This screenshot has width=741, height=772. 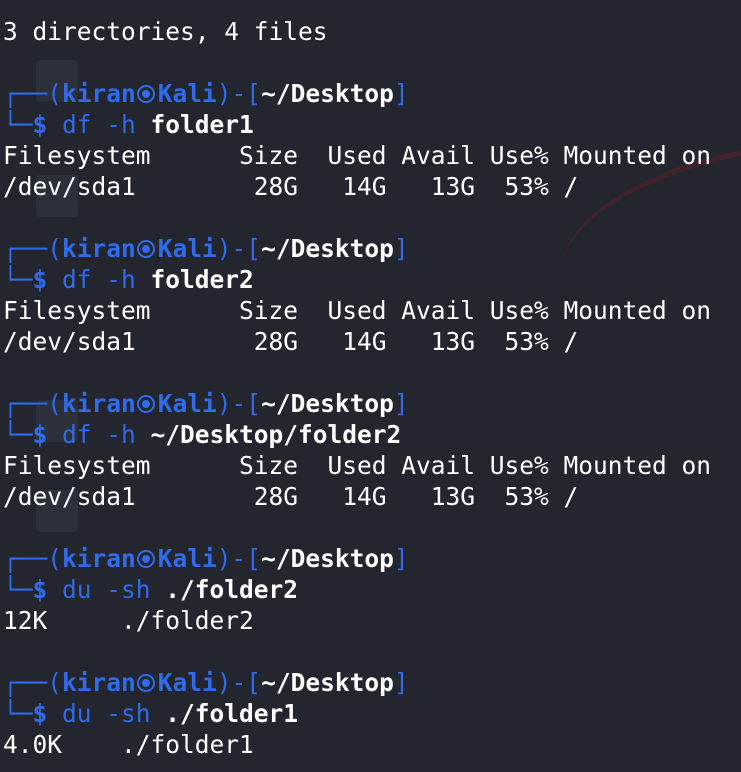 What do you see at coordinates (128, 620) in the screenshot?
I see `output-line: 12K ./folder2` at bounding box center [128, 620].